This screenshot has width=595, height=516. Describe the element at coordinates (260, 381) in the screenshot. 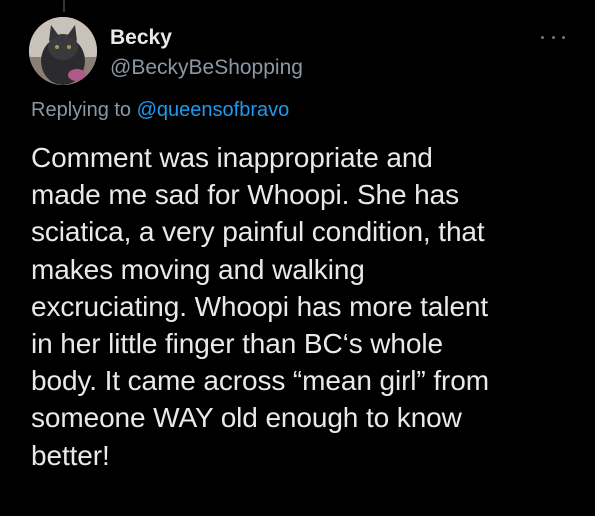

I see `tweet-text-line: body. It came across “mean girl” from` at that location.